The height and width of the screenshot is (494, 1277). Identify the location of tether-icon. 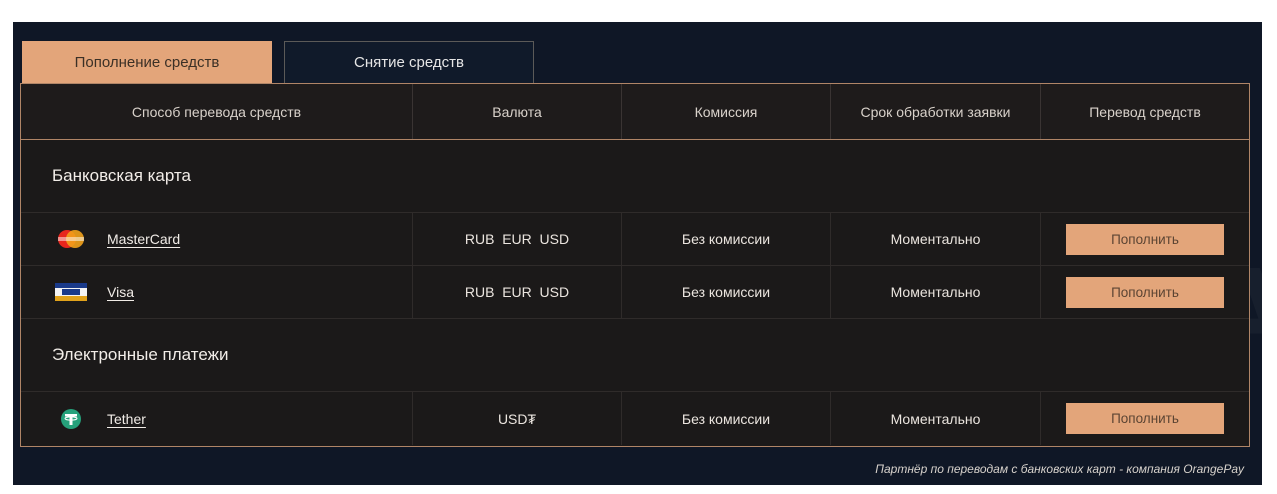
(71, 418).